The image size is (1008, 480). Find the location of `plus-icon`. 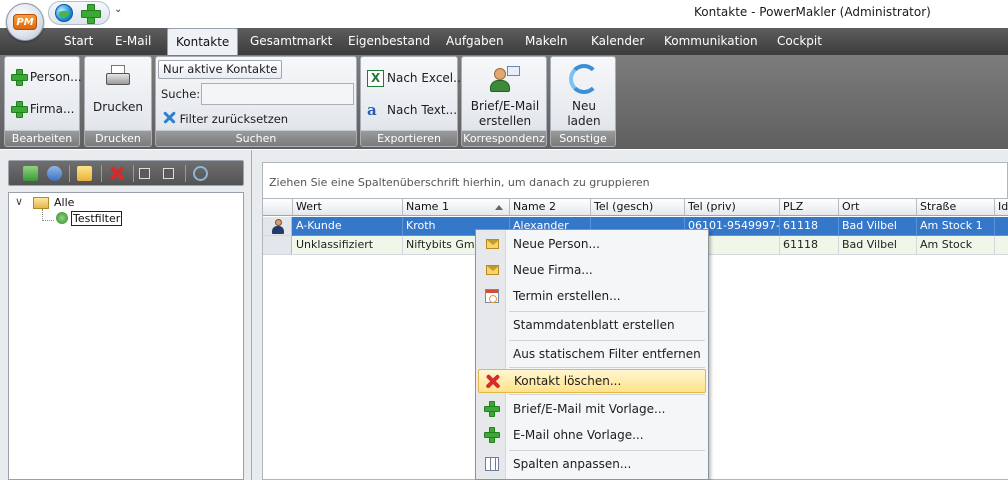

plus-icon is located at coordinates (492, 435).